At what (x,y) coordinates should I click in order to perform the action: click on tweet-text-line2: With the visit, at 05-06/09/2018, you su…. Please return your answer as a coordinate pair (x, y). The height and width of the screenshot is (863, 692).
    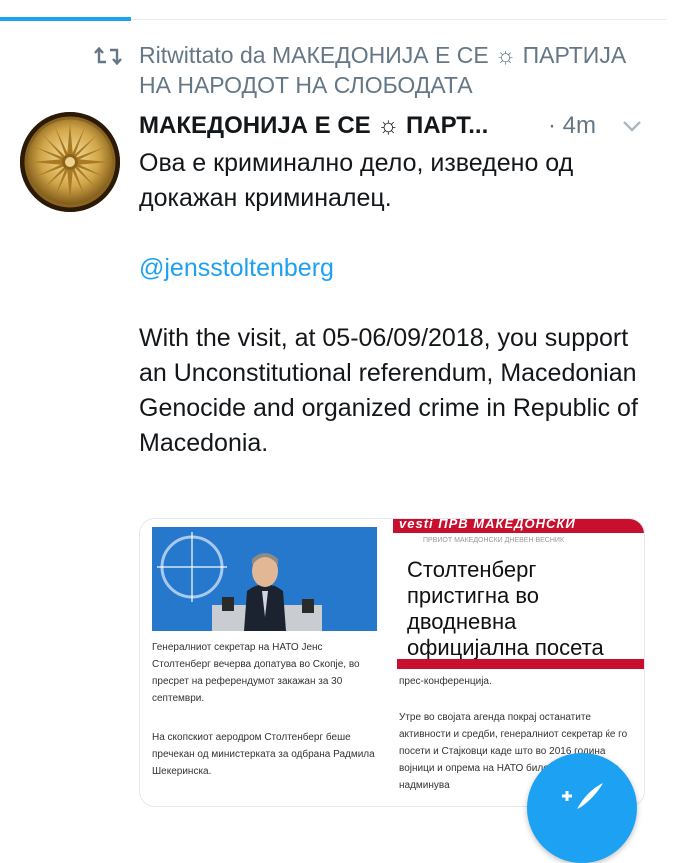
    Looking at the image, I should click on (388, 390).